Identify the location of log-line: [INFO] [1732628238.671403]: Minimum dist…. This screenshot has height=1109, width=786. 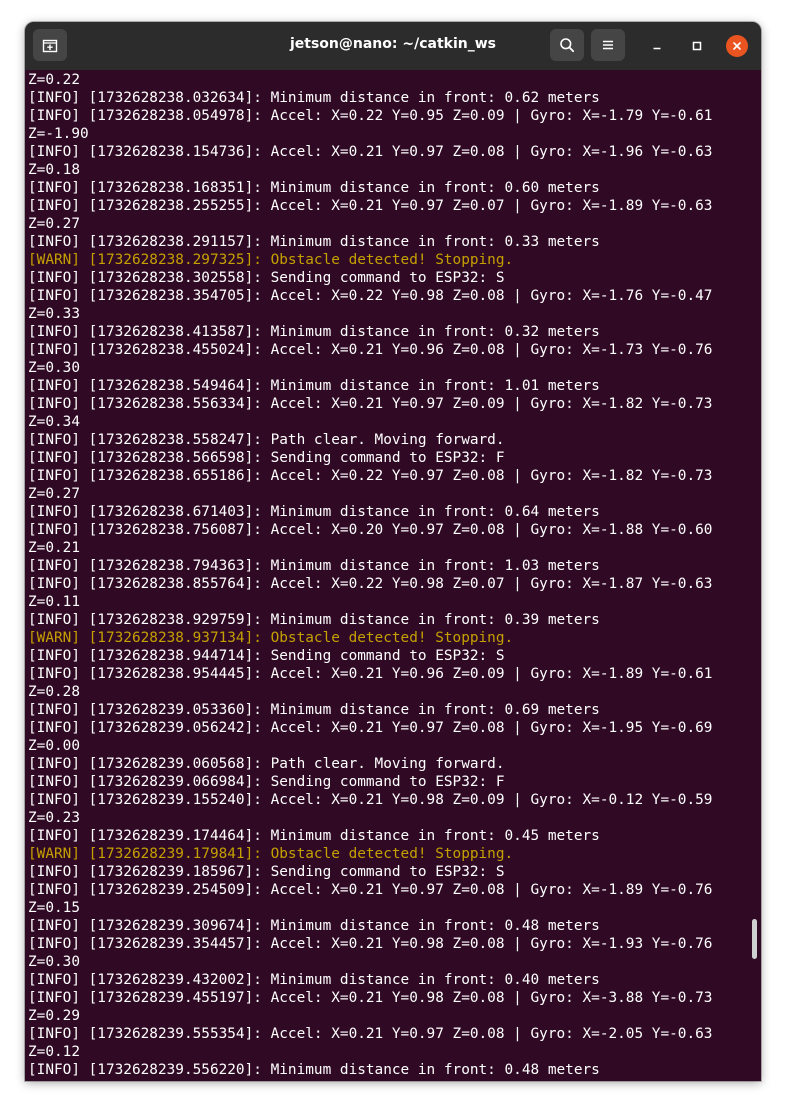
(314, 512).